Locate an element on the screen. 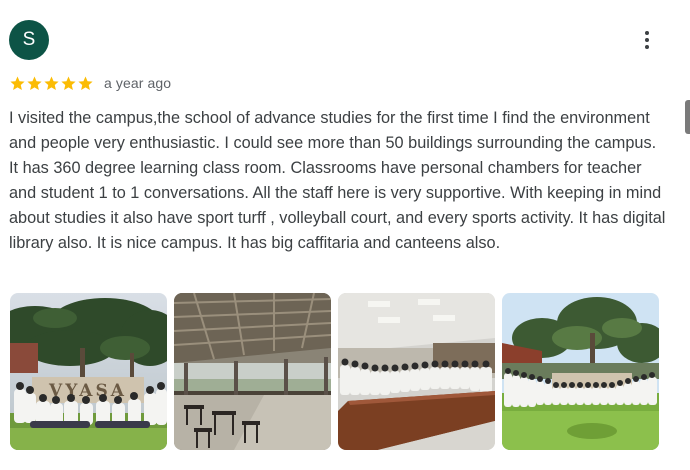 The image size is (690, 470). review-photo-hall is located at coordinates (416, 371).